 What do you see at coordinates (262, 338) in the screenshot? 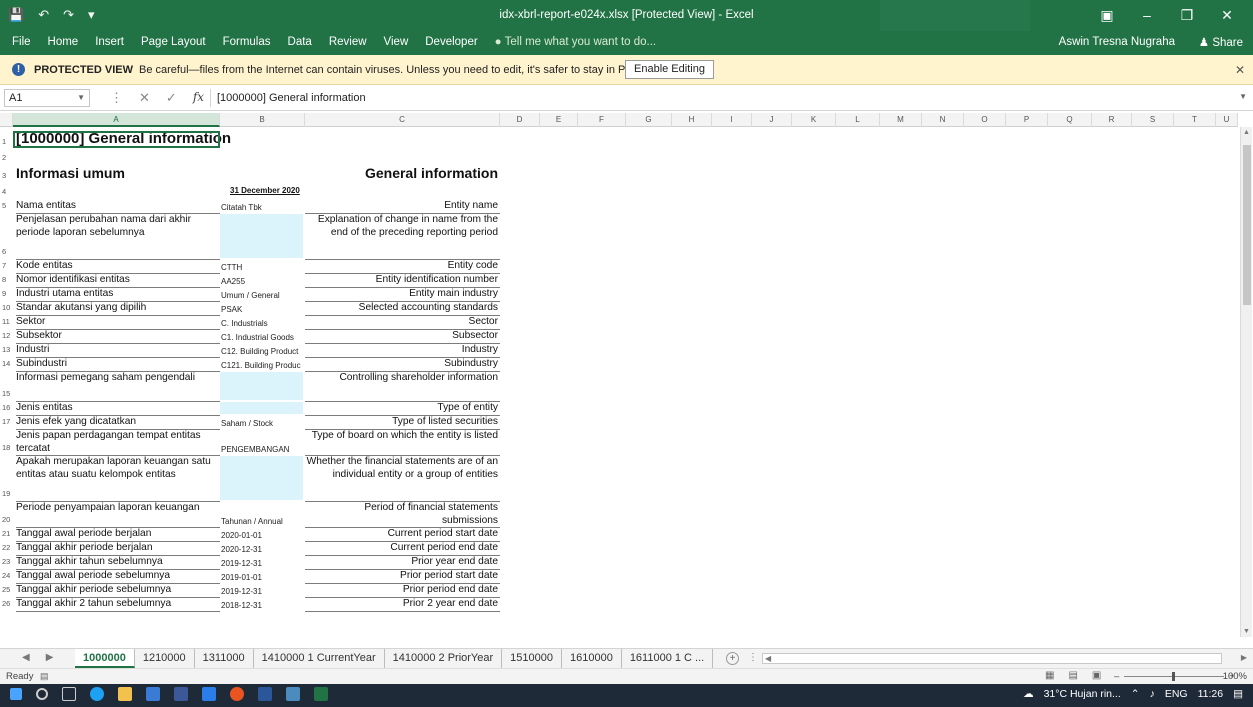
I see `cell-value: C1. Industrial Goods` at bounding box center [262, 338].